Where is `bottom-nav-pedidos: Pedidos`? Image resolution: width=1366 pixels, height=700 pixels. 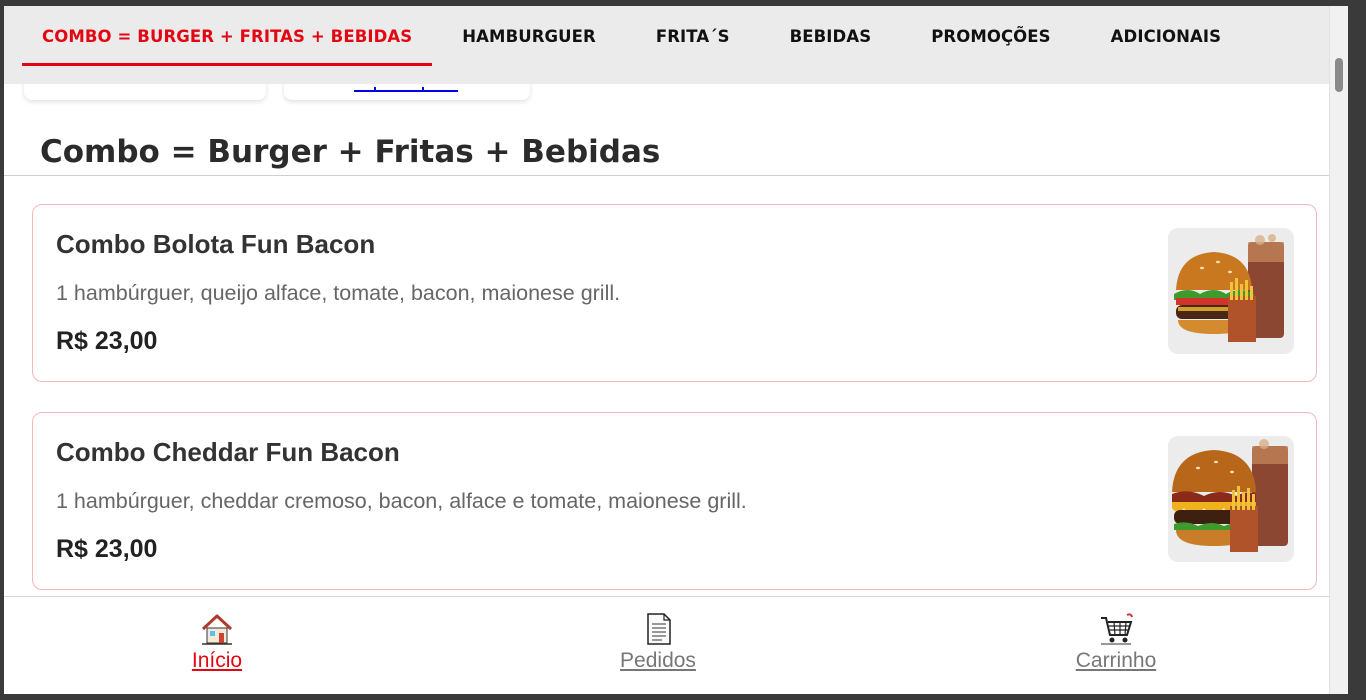
bottom-nav-pedidos: Pedidos is located at coordinates (658, 642).